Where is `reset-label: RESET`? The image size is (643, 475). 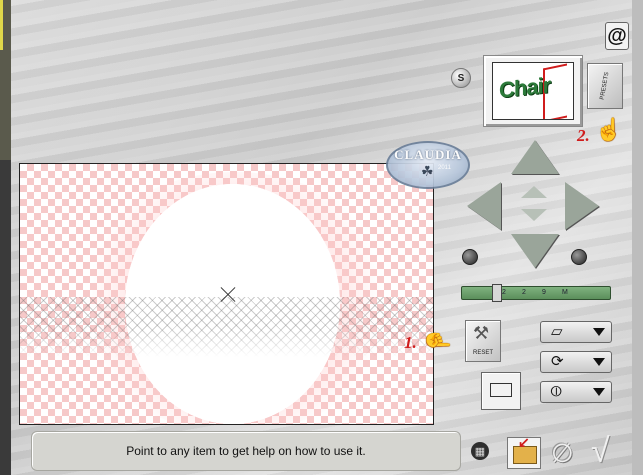
reset-label: RESET is located at coordinates (482, 353).